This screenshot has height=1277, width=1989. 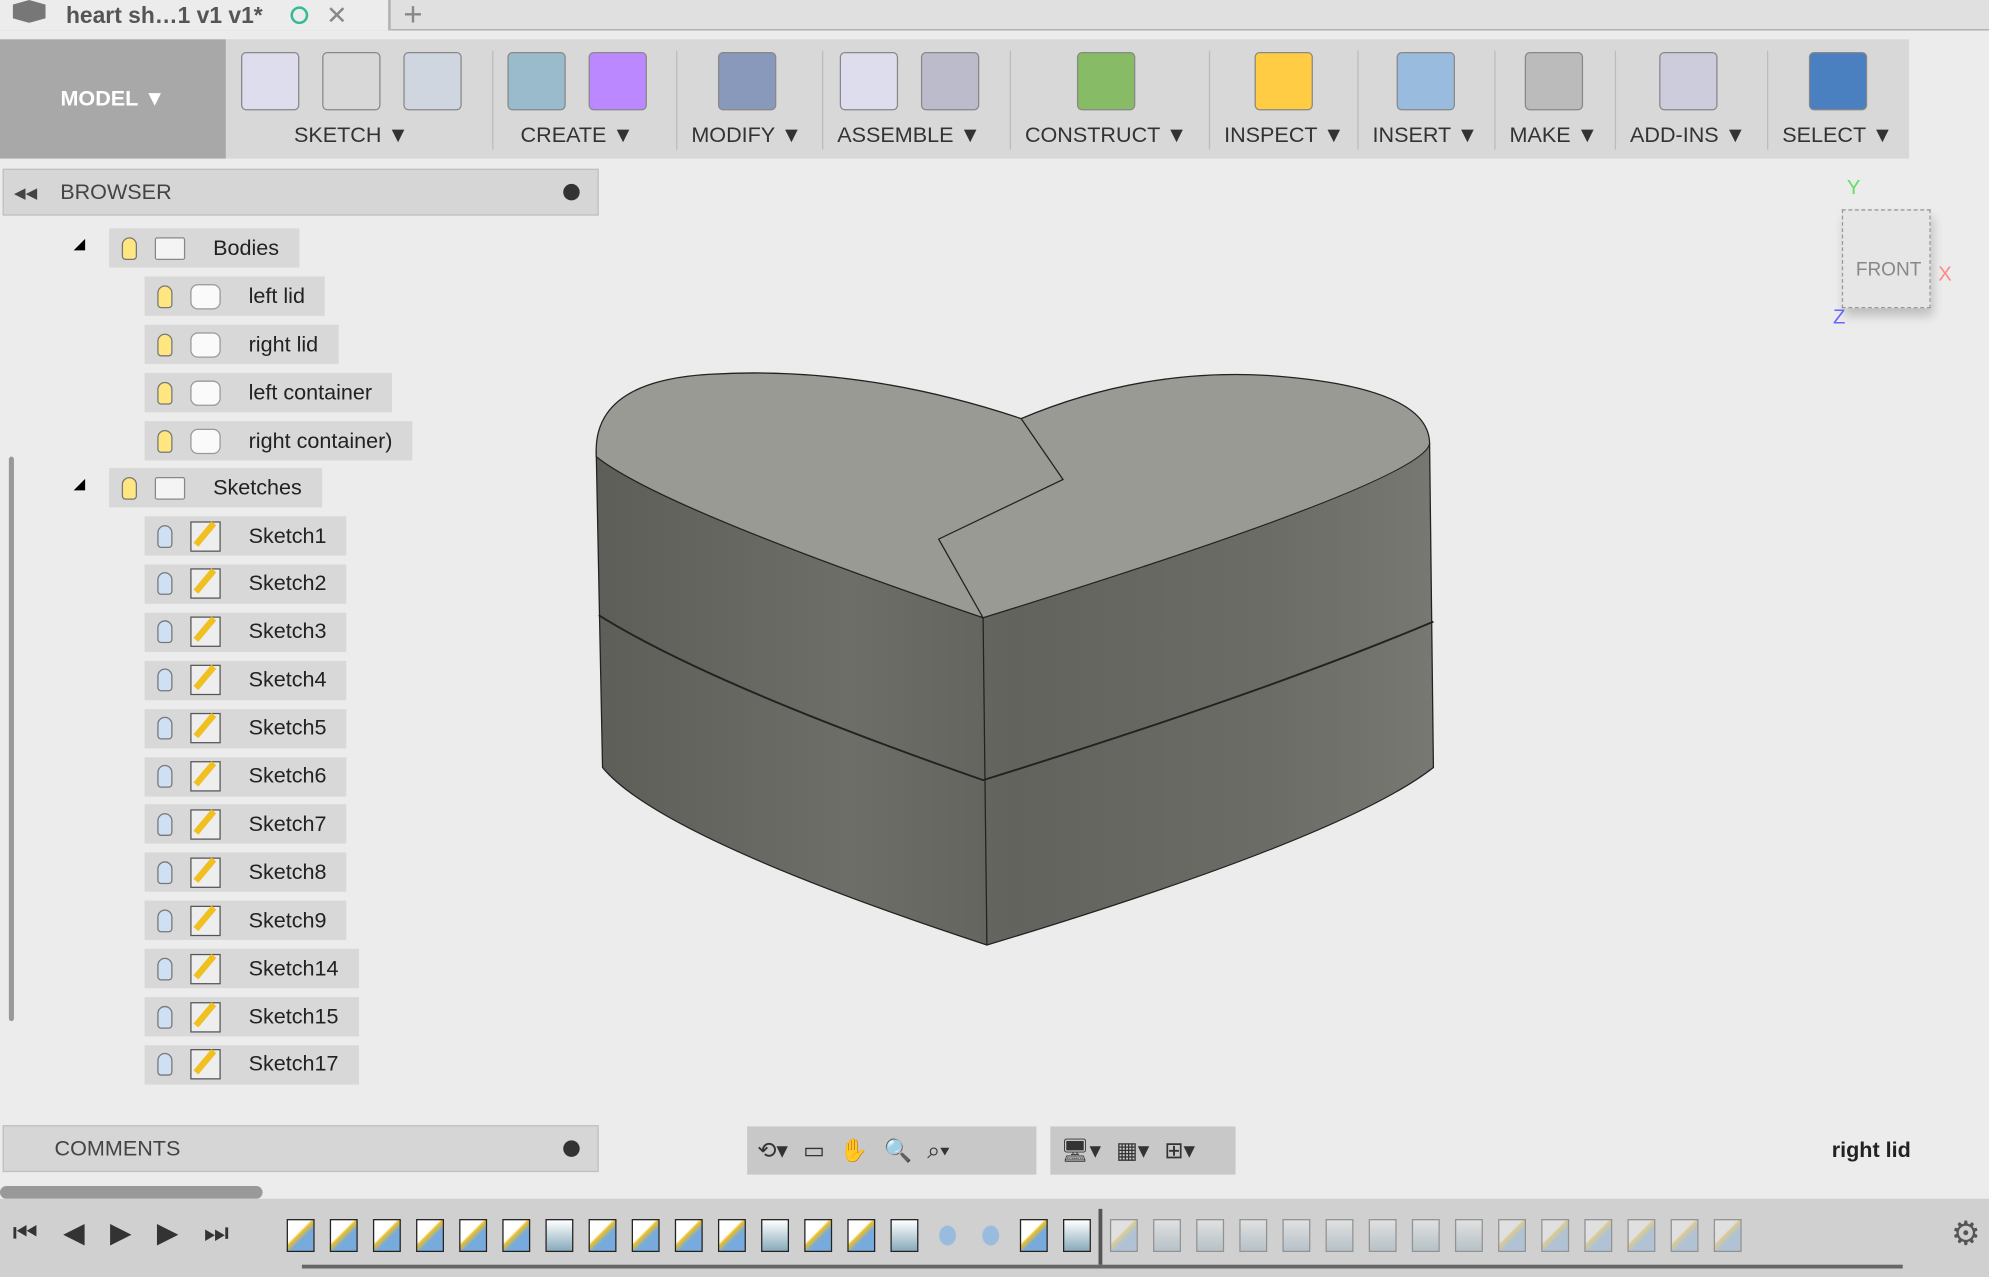 I want to click on viewcube: FRONT, so click(x=1886, y=259).